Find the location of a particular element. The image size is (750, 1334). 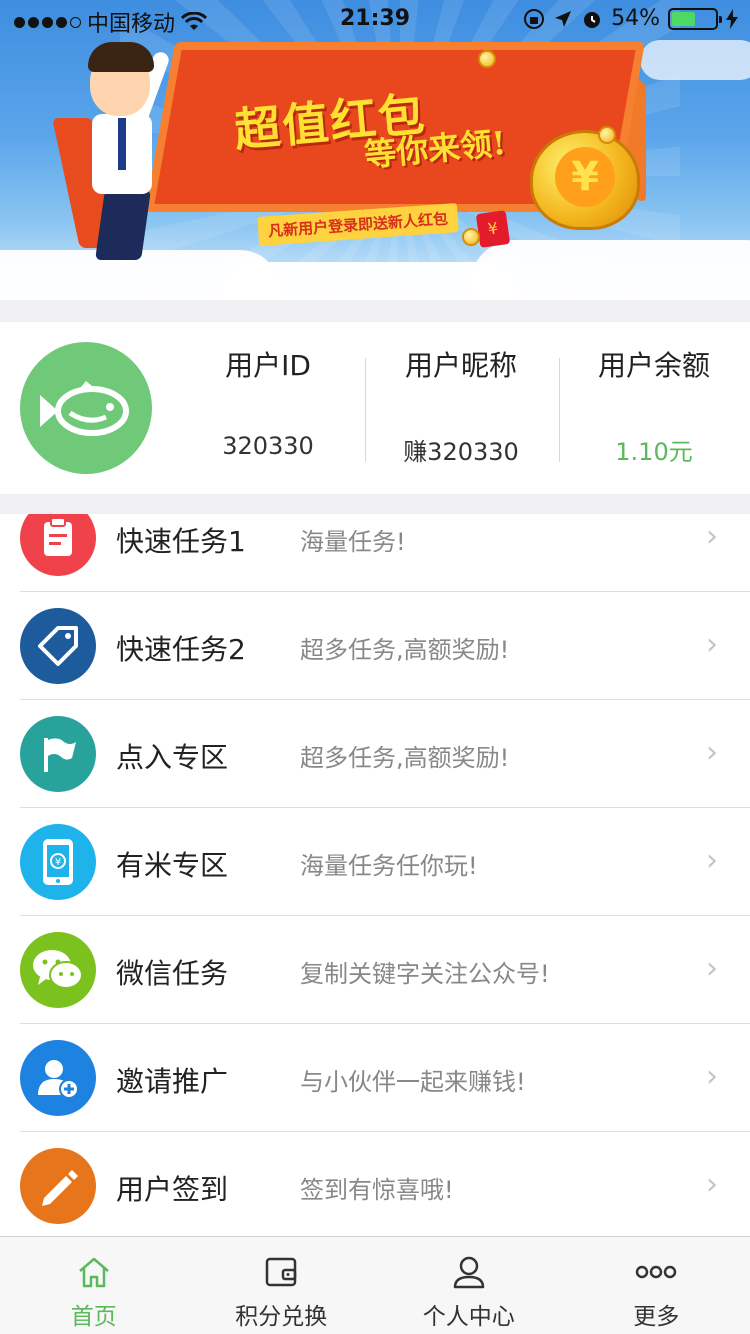

red-envelope-icon: ¥ is located at coordinates (493, 229).